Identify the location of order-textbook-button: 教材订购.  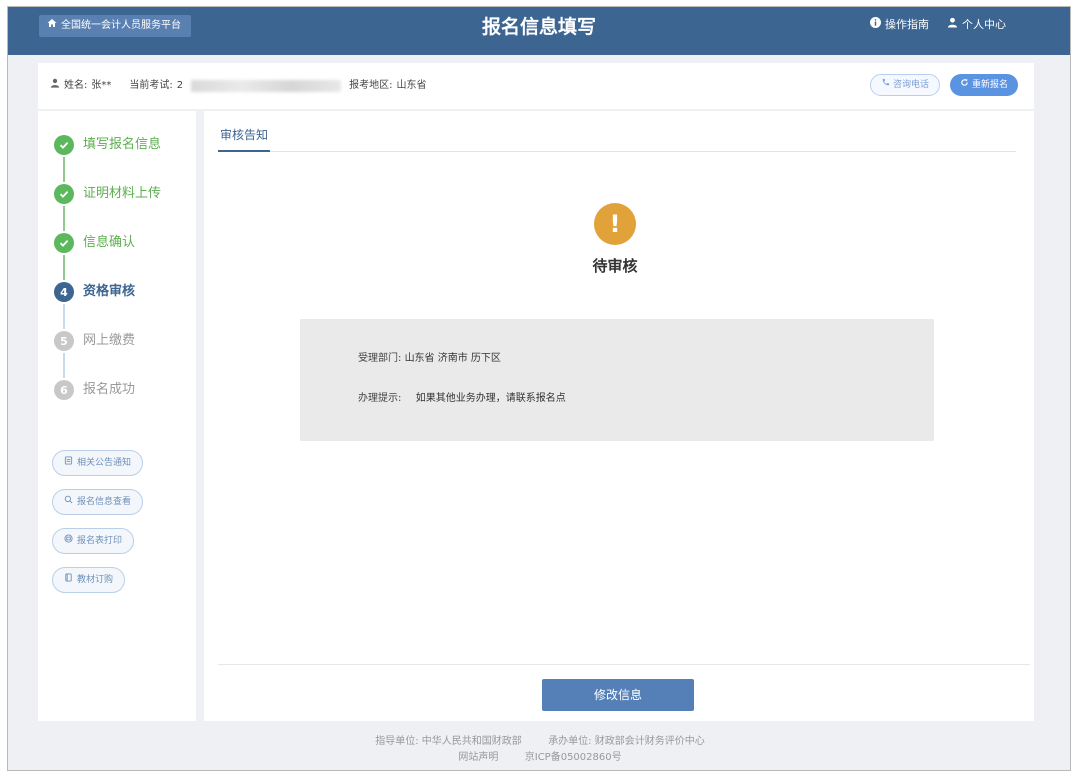
(89, 580).